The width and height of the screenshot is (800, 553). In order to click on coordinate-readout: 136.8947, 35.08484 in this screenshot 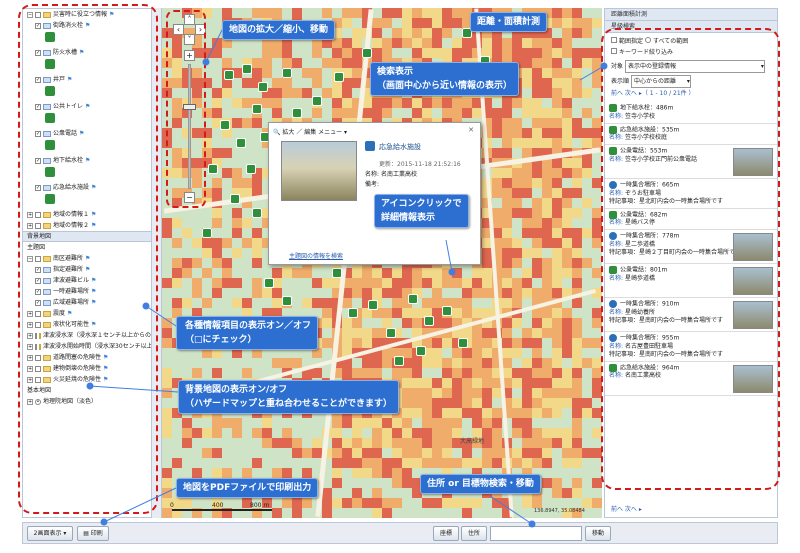, I will do `click(559, 511)`.